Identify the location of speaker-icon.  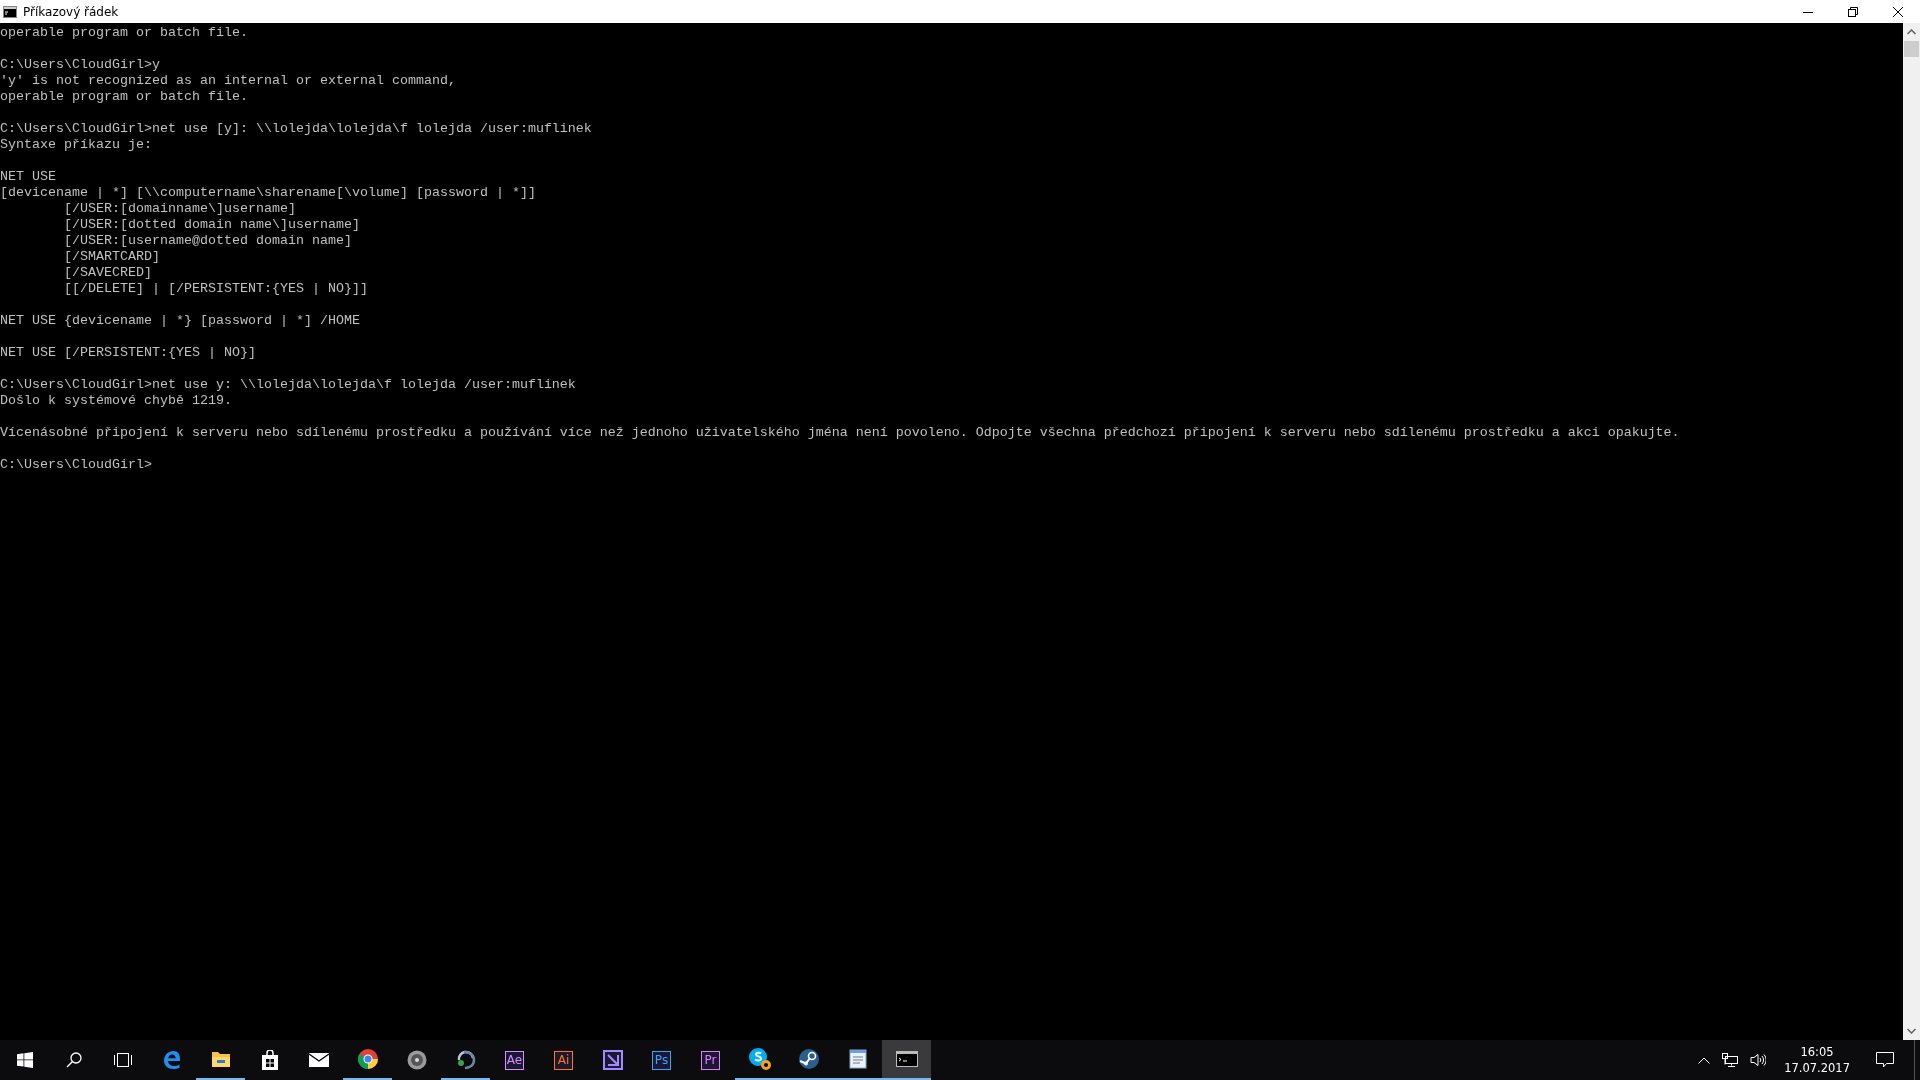
(1758, 1060).